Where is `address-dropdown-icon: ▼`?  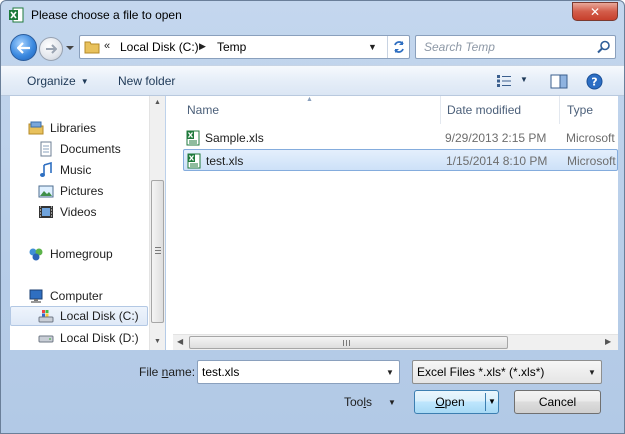
address-dropdown-icon: ▼ is located at coordinates (372, 47).